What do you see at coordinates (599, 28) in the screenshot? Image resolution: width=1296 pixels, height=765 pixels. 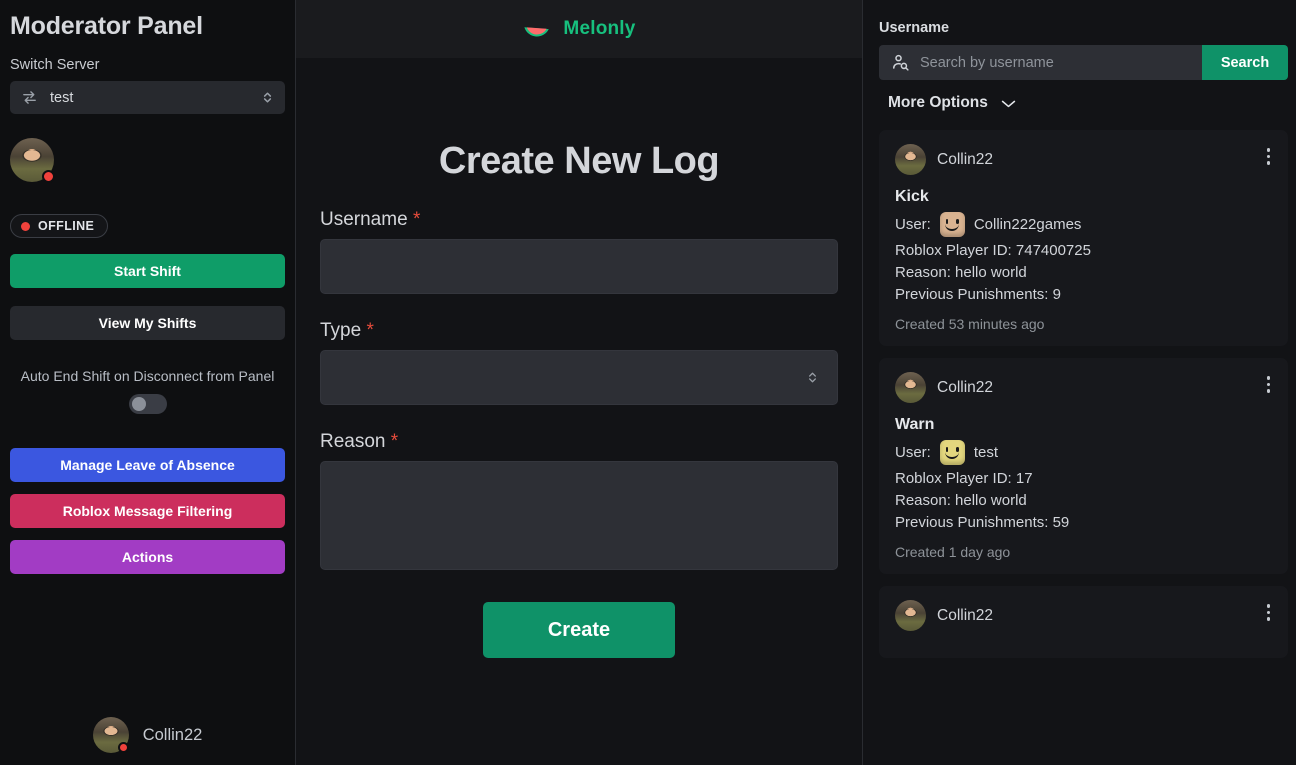 I see `brand-name: Melonly` at bounding box center [599, 28].